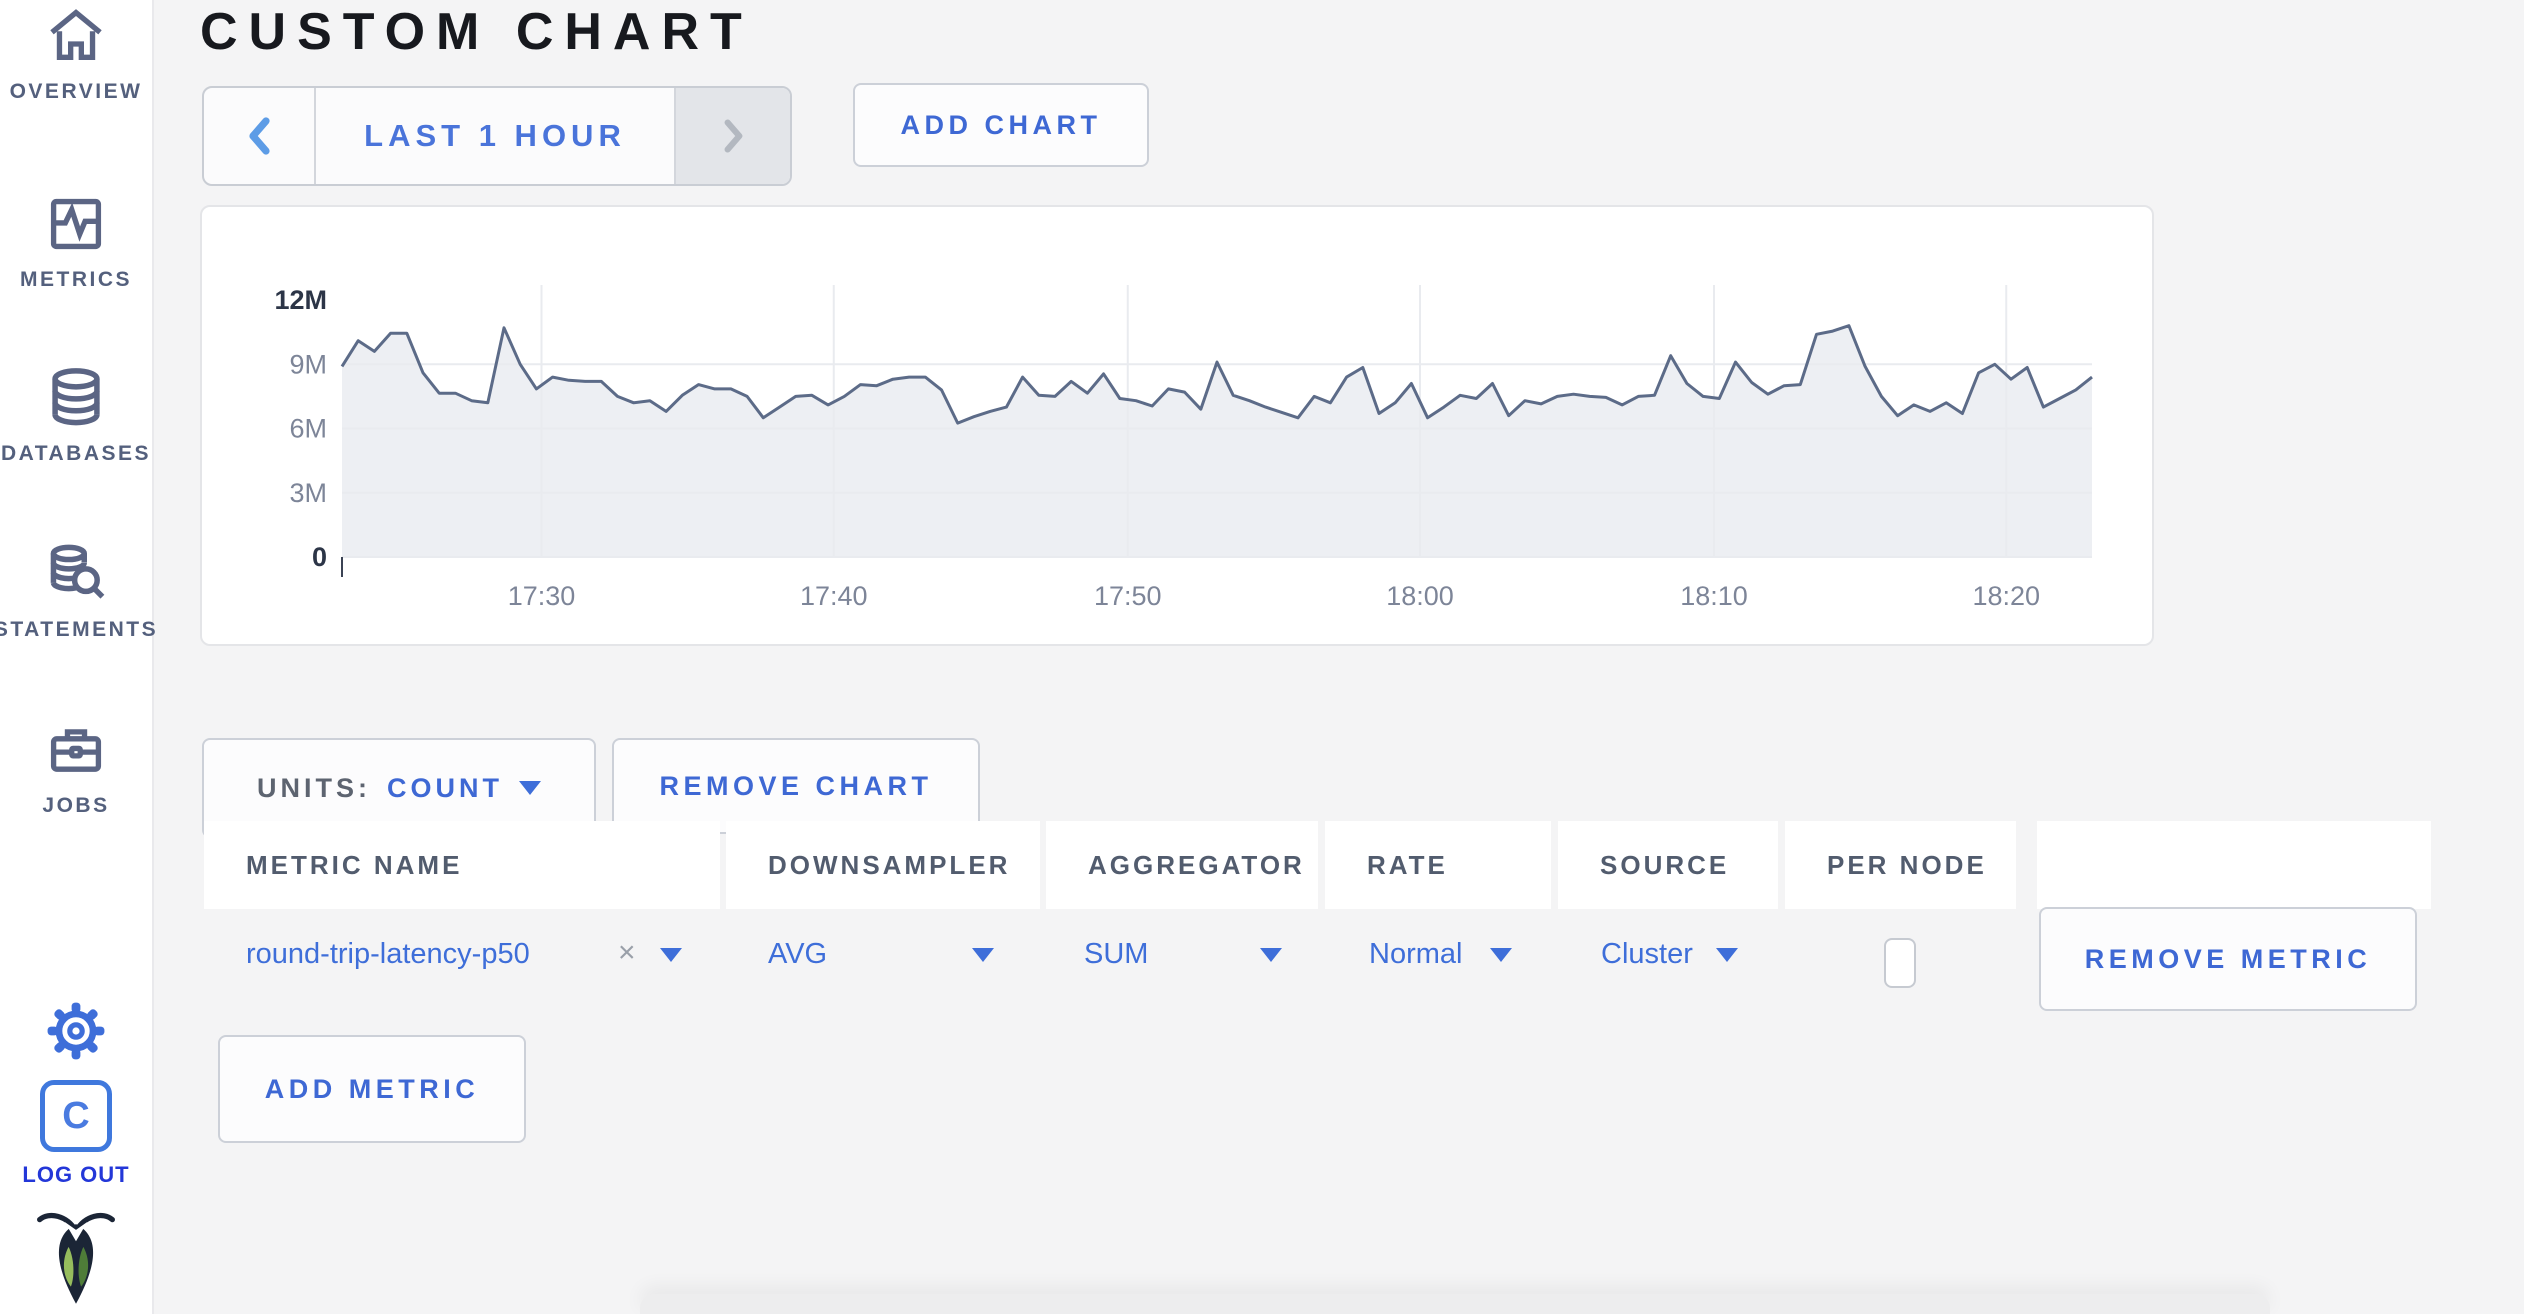  Describe the element at coordinates (1647, 954) in the screenshot. I see `source-dropdown: Cluster` at that location.